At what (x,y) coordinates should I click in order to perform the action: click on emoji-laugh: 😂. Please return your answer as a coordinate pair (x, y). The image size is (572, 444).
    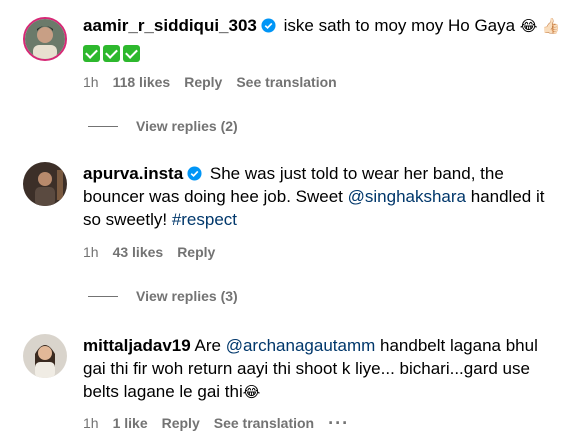
    Looking at the image, I should click on (251, 392).